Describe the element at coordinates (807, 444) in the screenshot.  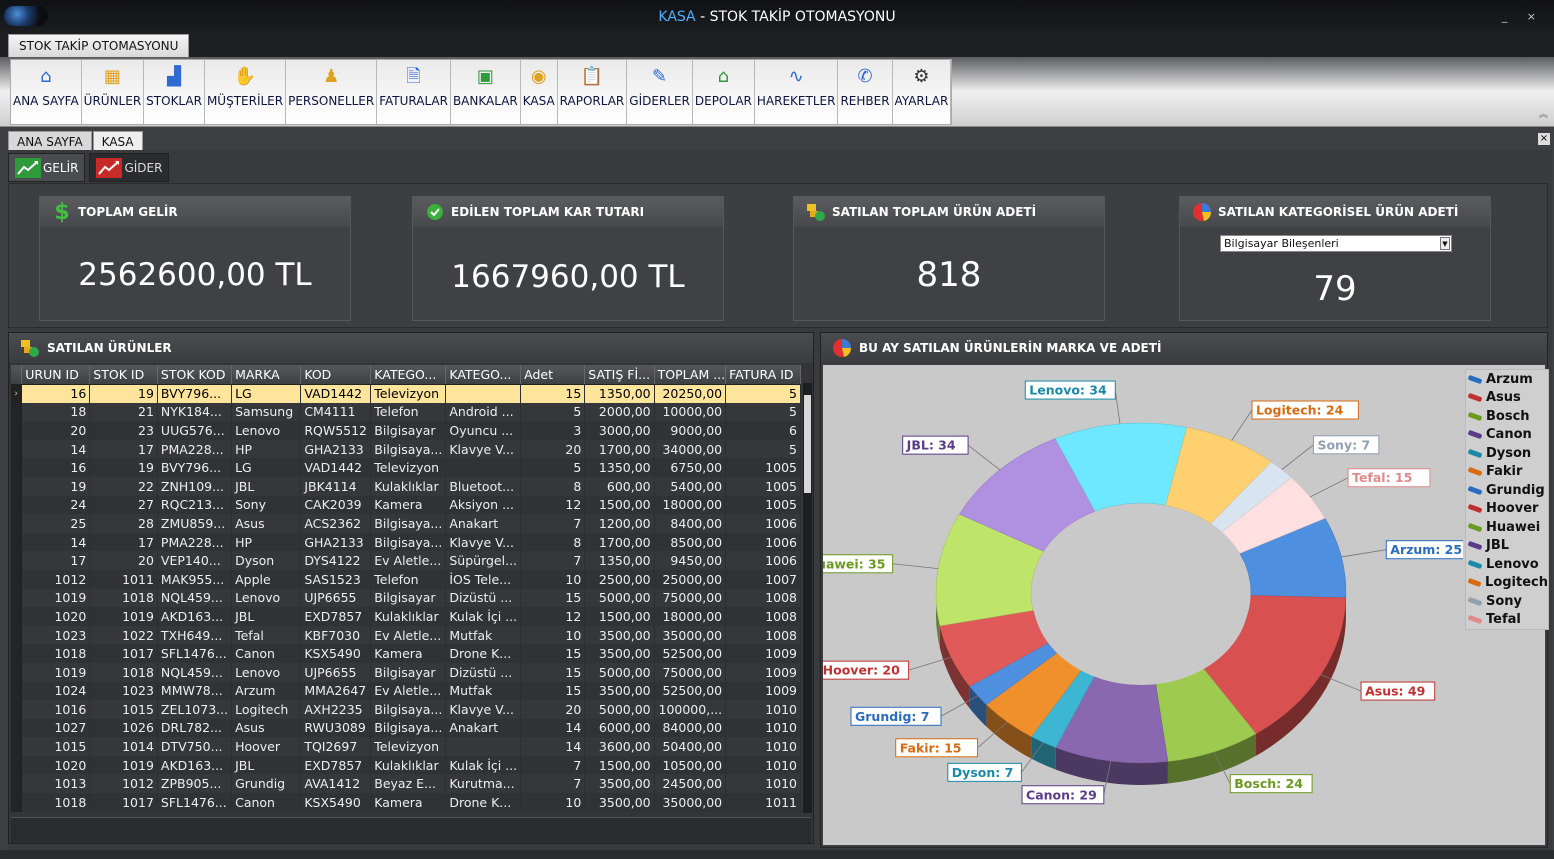
I see `scrollbar-thumb` at that location.